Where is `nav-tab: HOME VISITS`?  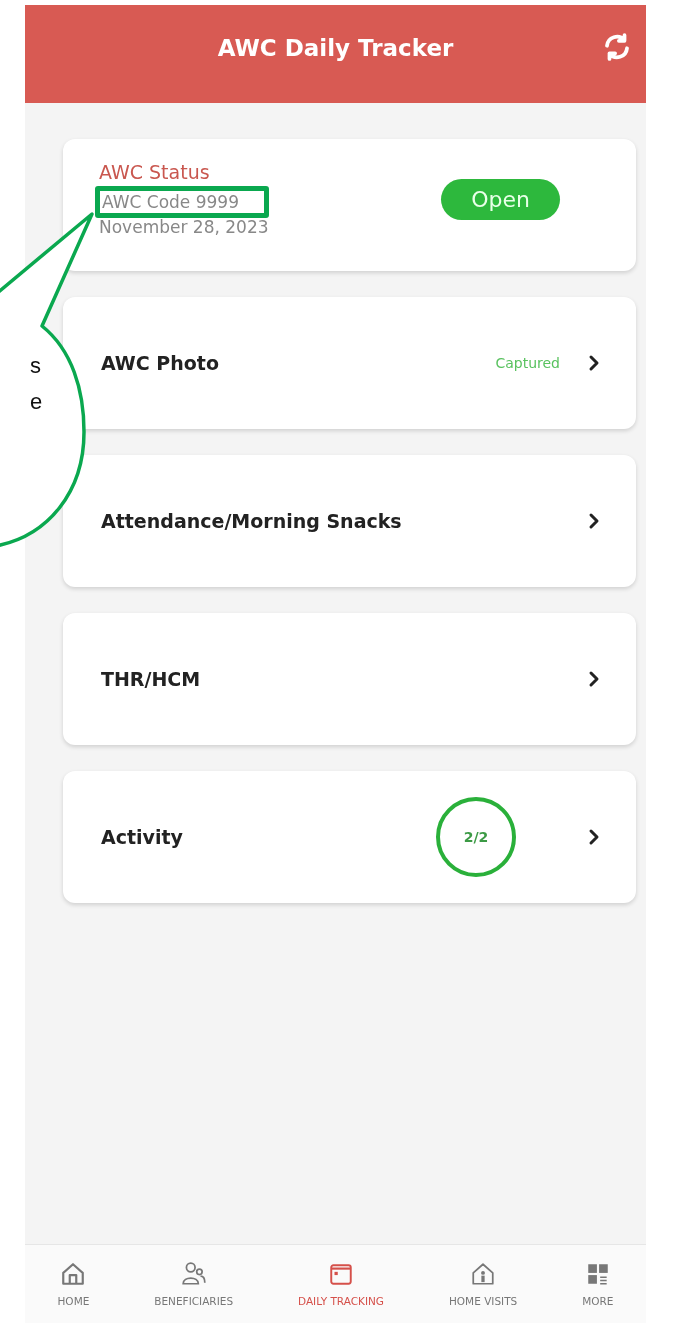 nav-tab: HOME VISITS is located at coordinates (483, 1284).